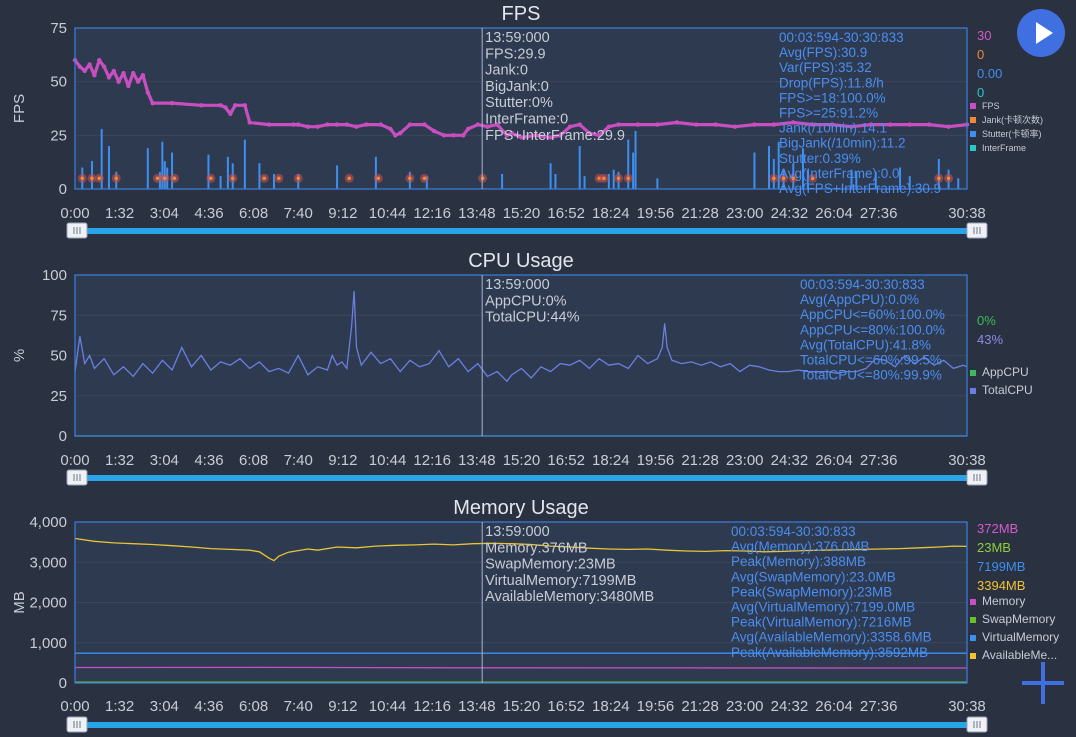 This screenshot has height=737, width=1076. Describe the element at coordinates (58, 396) in the screenshot. I see `cpu-y-tick-label: 25` at that location.